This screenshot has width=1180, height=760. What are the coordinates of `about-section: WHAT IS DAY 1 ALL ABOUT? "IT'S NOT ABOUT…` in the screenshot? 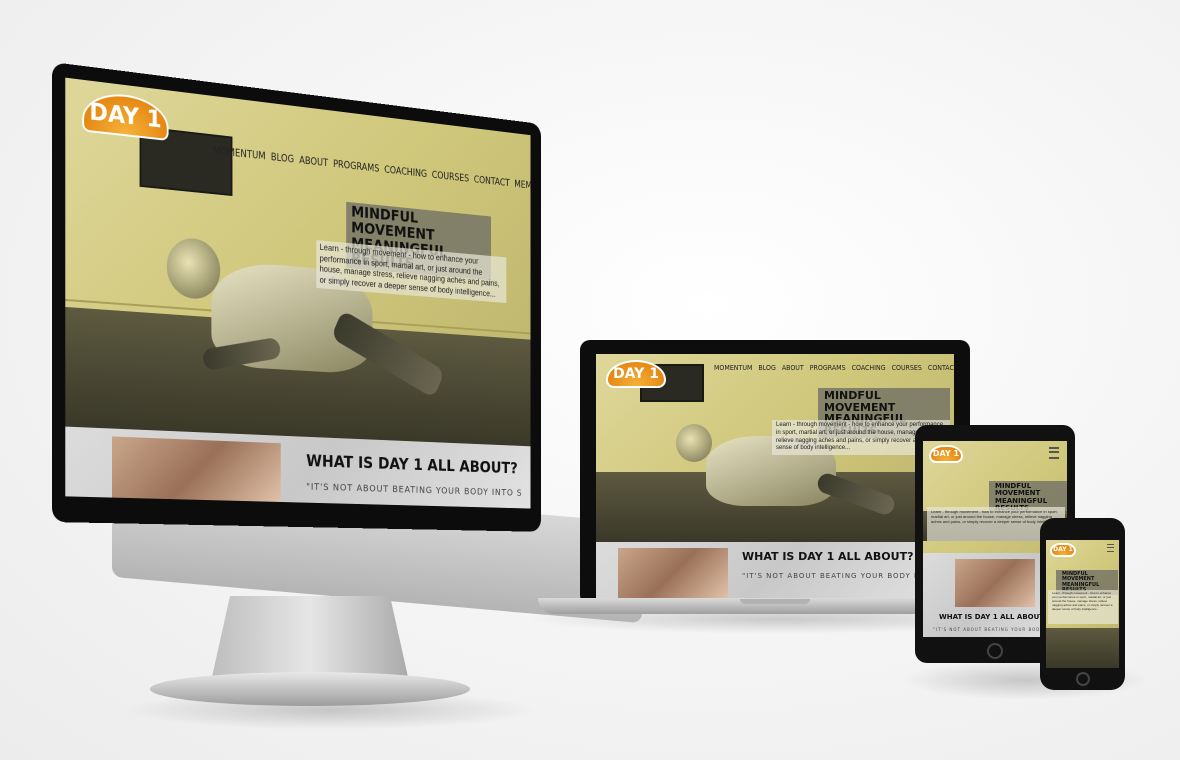 It's located at (775, 570).